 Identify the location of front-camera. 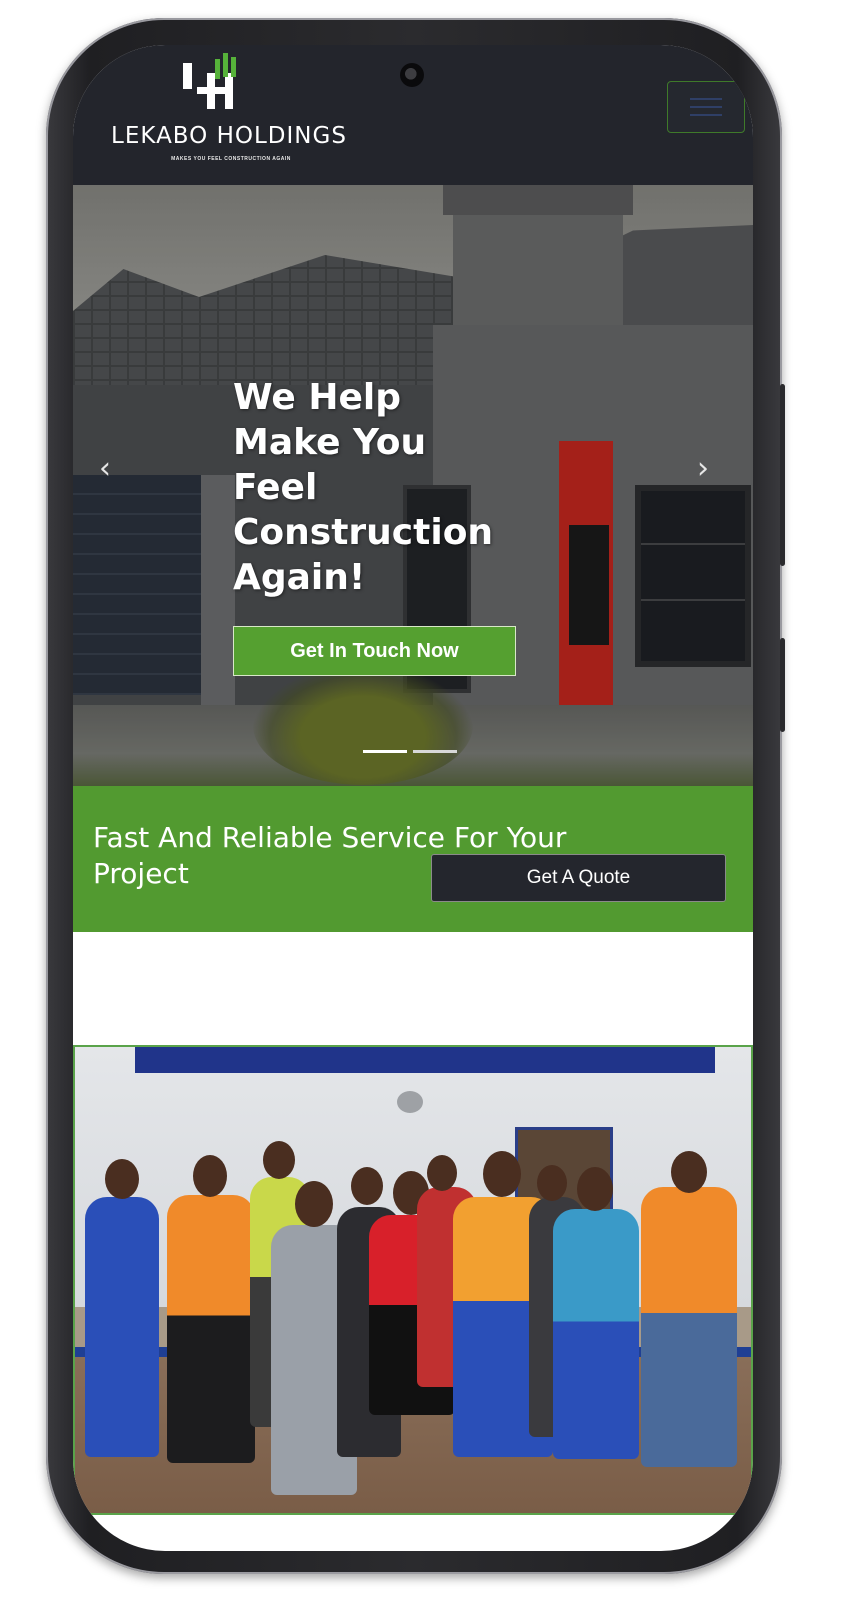
(412, 75).